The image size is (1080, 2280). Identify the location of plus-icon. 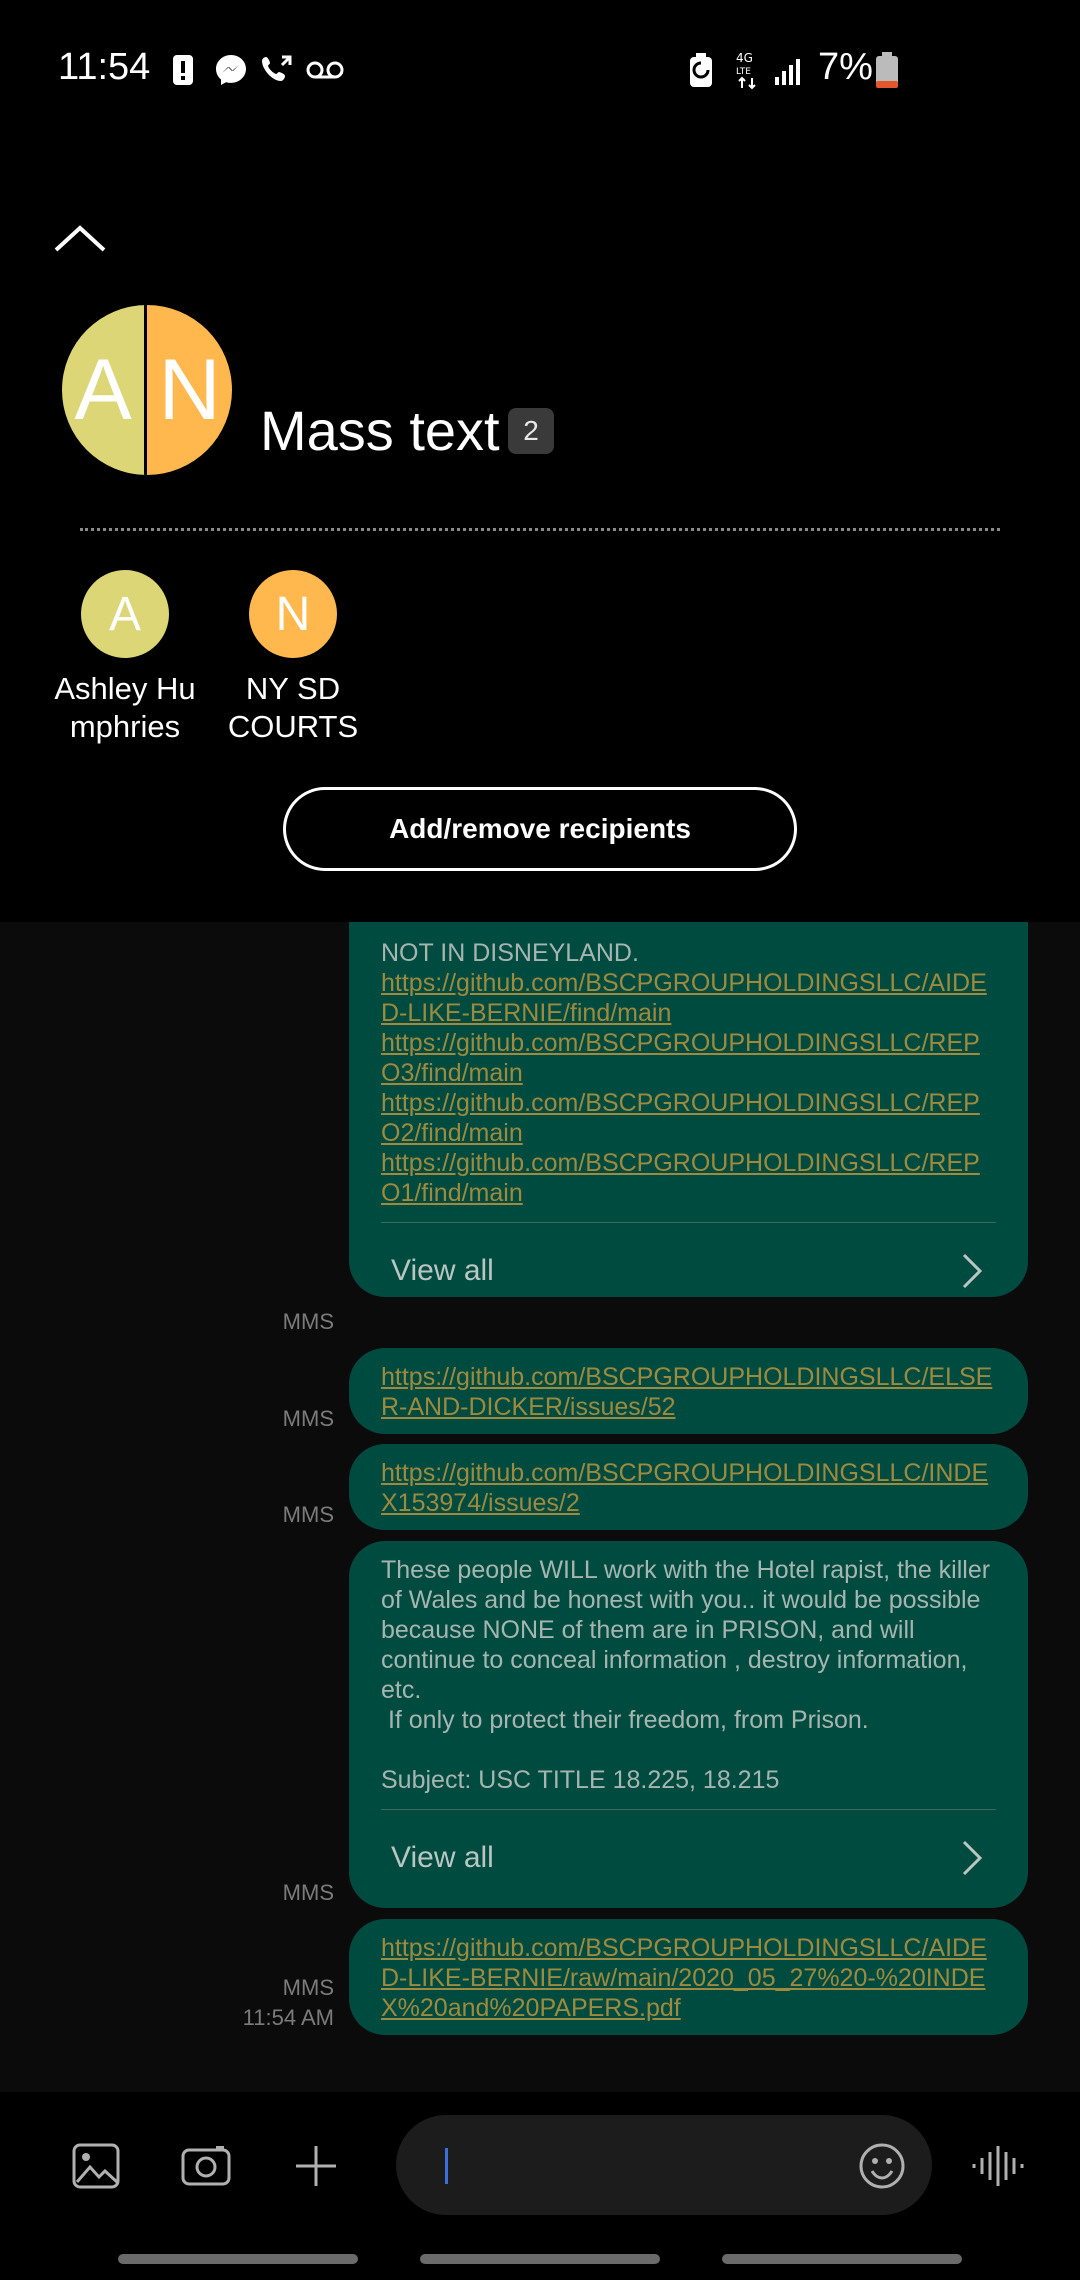
(316, 2166).